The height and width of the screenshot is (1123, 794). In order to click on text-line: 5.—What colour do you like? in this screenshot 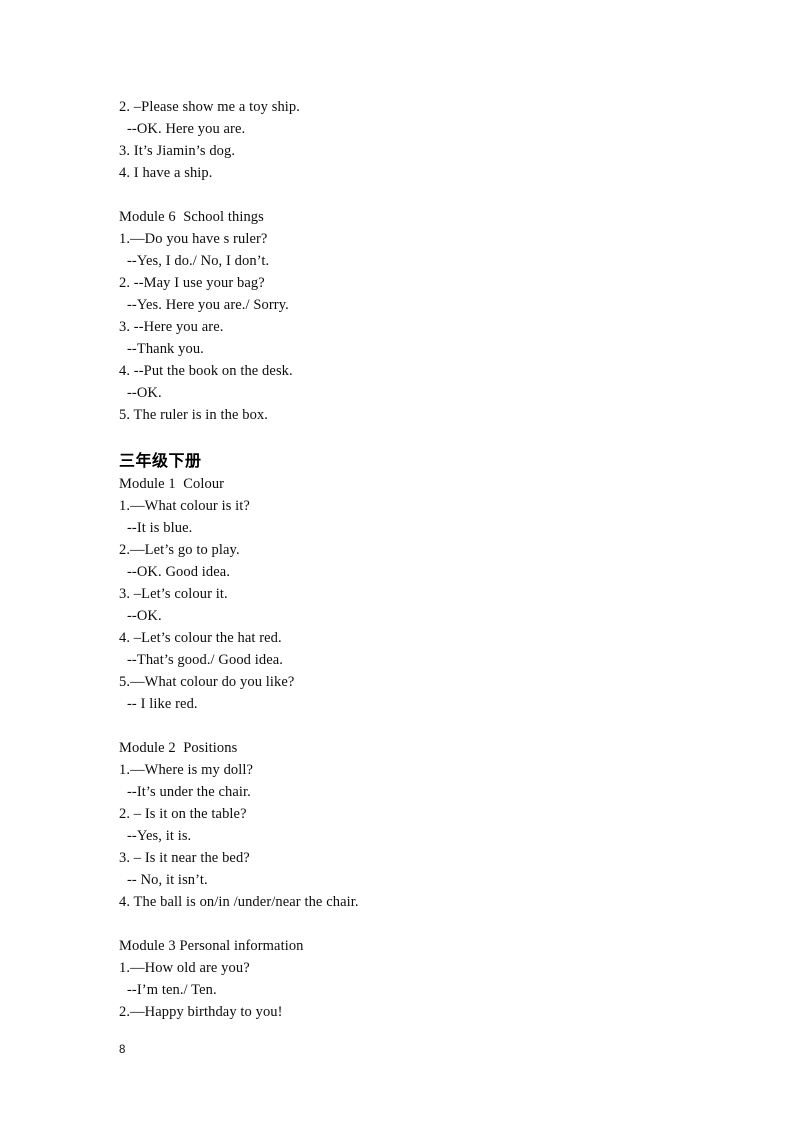, I will do `click(207, 682)`.